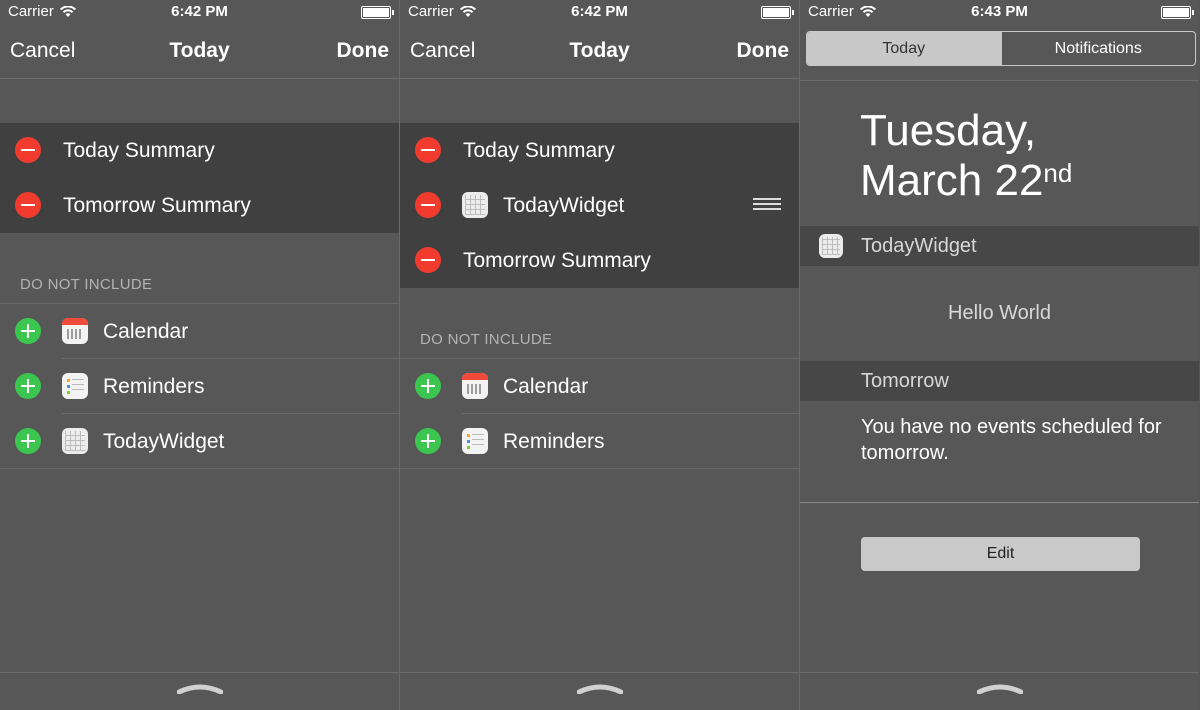 This screenshot has width=1200, height=710. Describe the element at coordinates (952, 180) in the screenshot. I see `date-month-day: March 22` at that location.